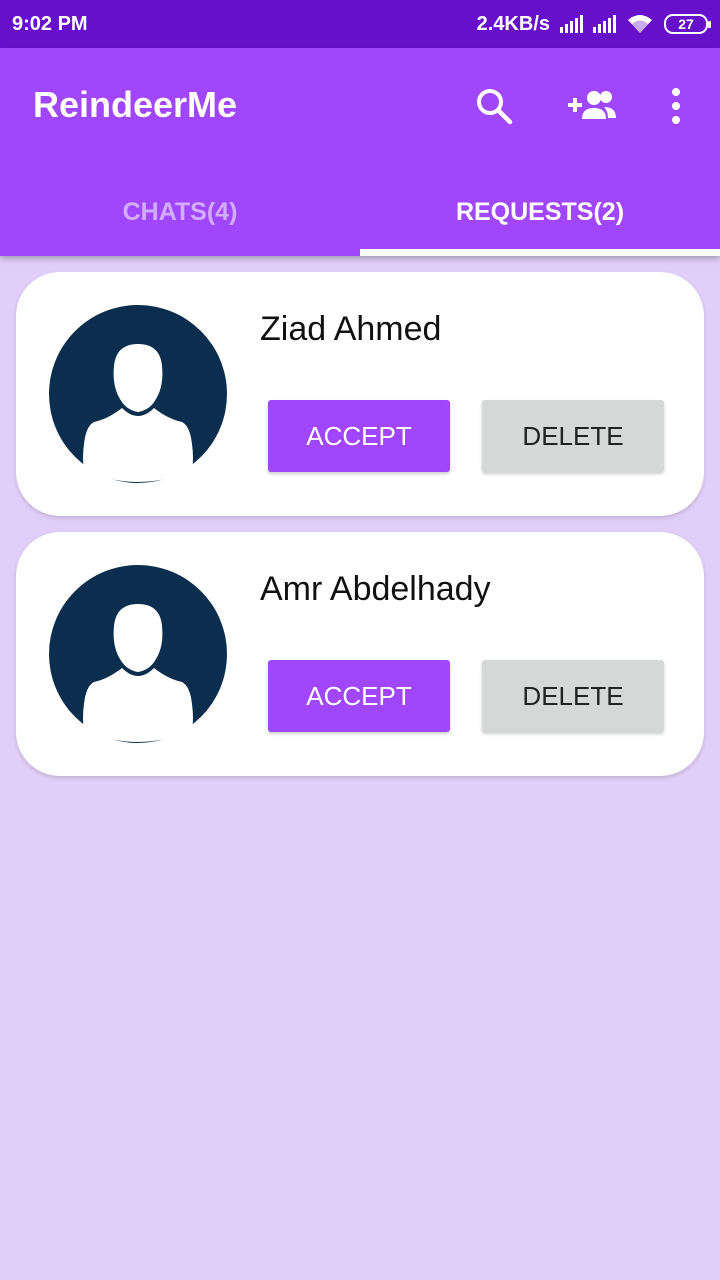  I want to click on add-friend-icon, so click(592, 105).